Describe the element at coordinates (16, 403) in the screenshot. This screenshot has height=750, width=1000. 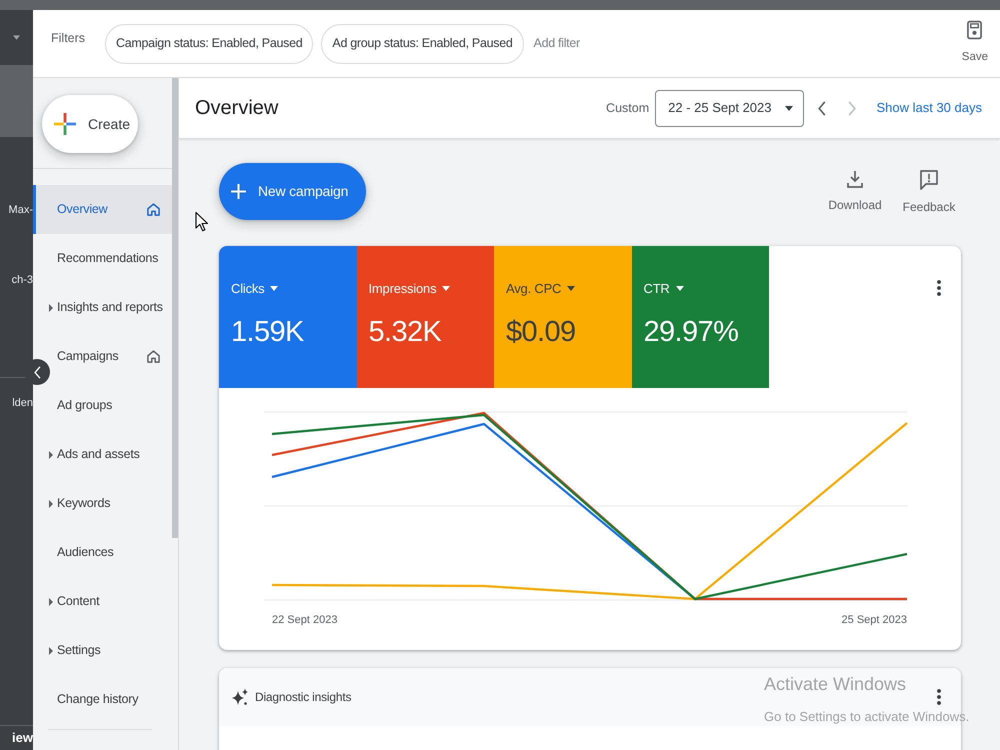
I see `rail-item: lden` at that location.